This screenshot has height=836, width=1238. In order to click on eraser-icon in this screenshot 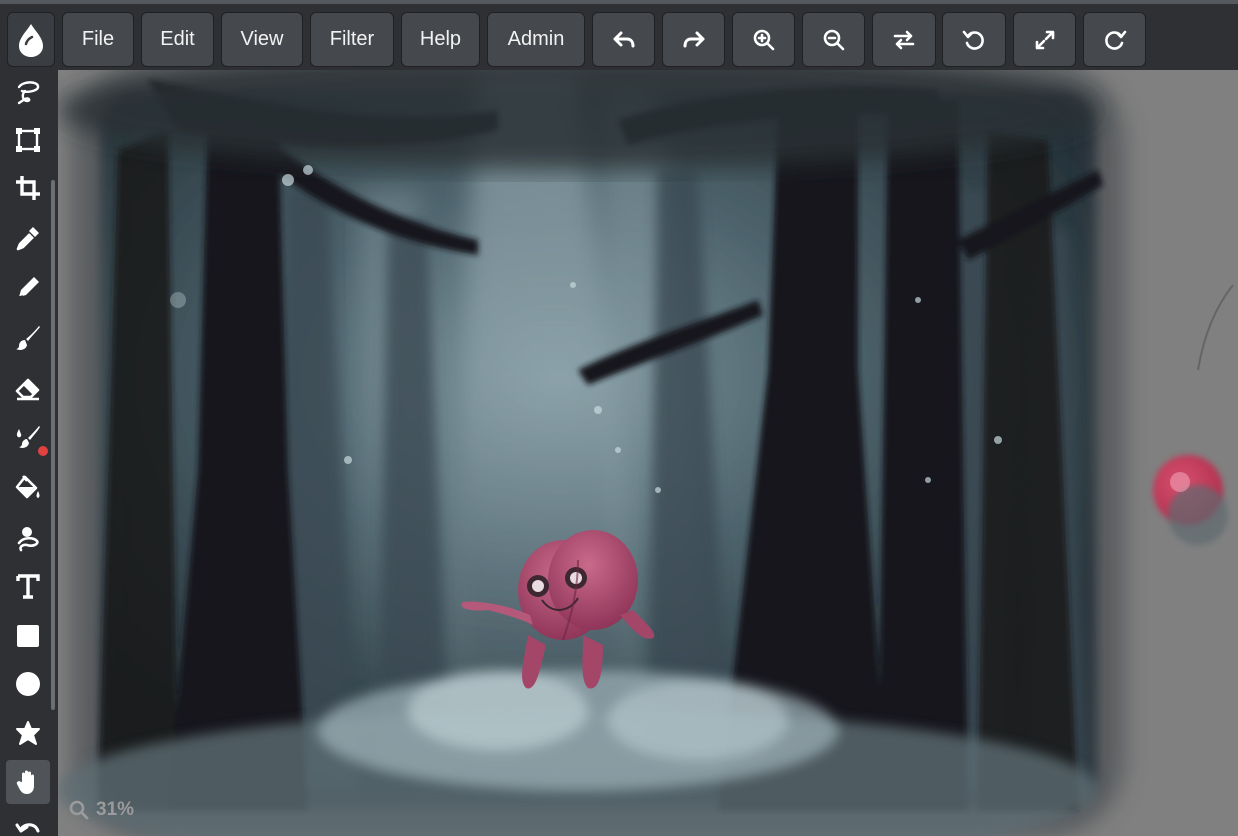, I will do `click(27, 389)`.